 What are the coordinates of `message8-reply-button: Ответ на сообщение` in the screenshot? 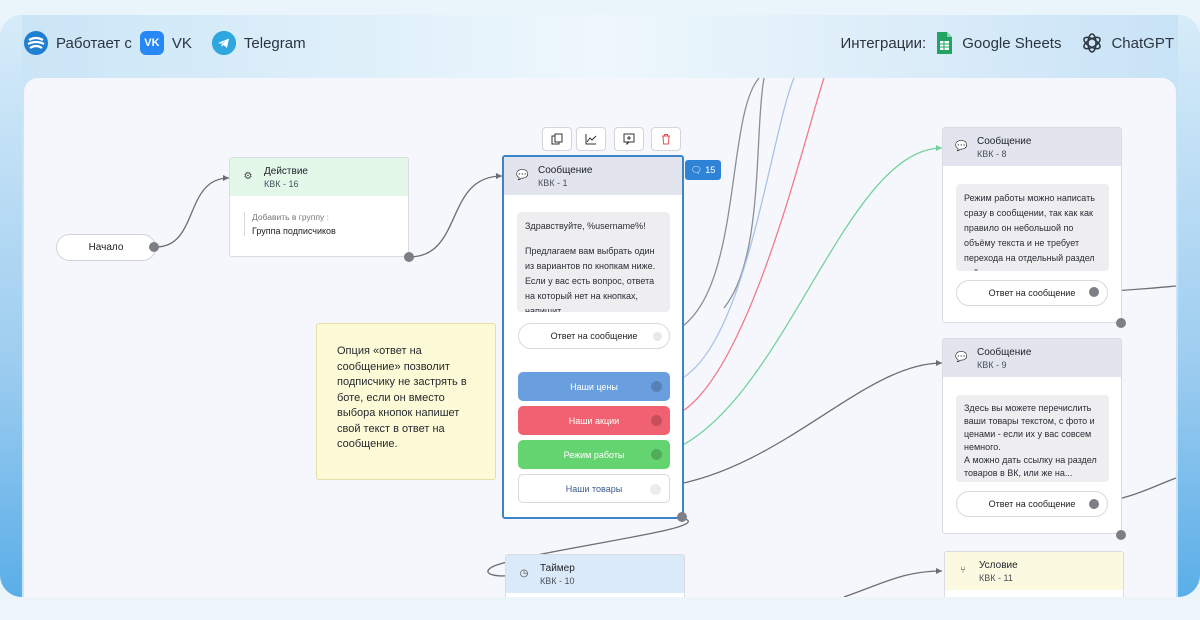 It's located at (1032, 293).